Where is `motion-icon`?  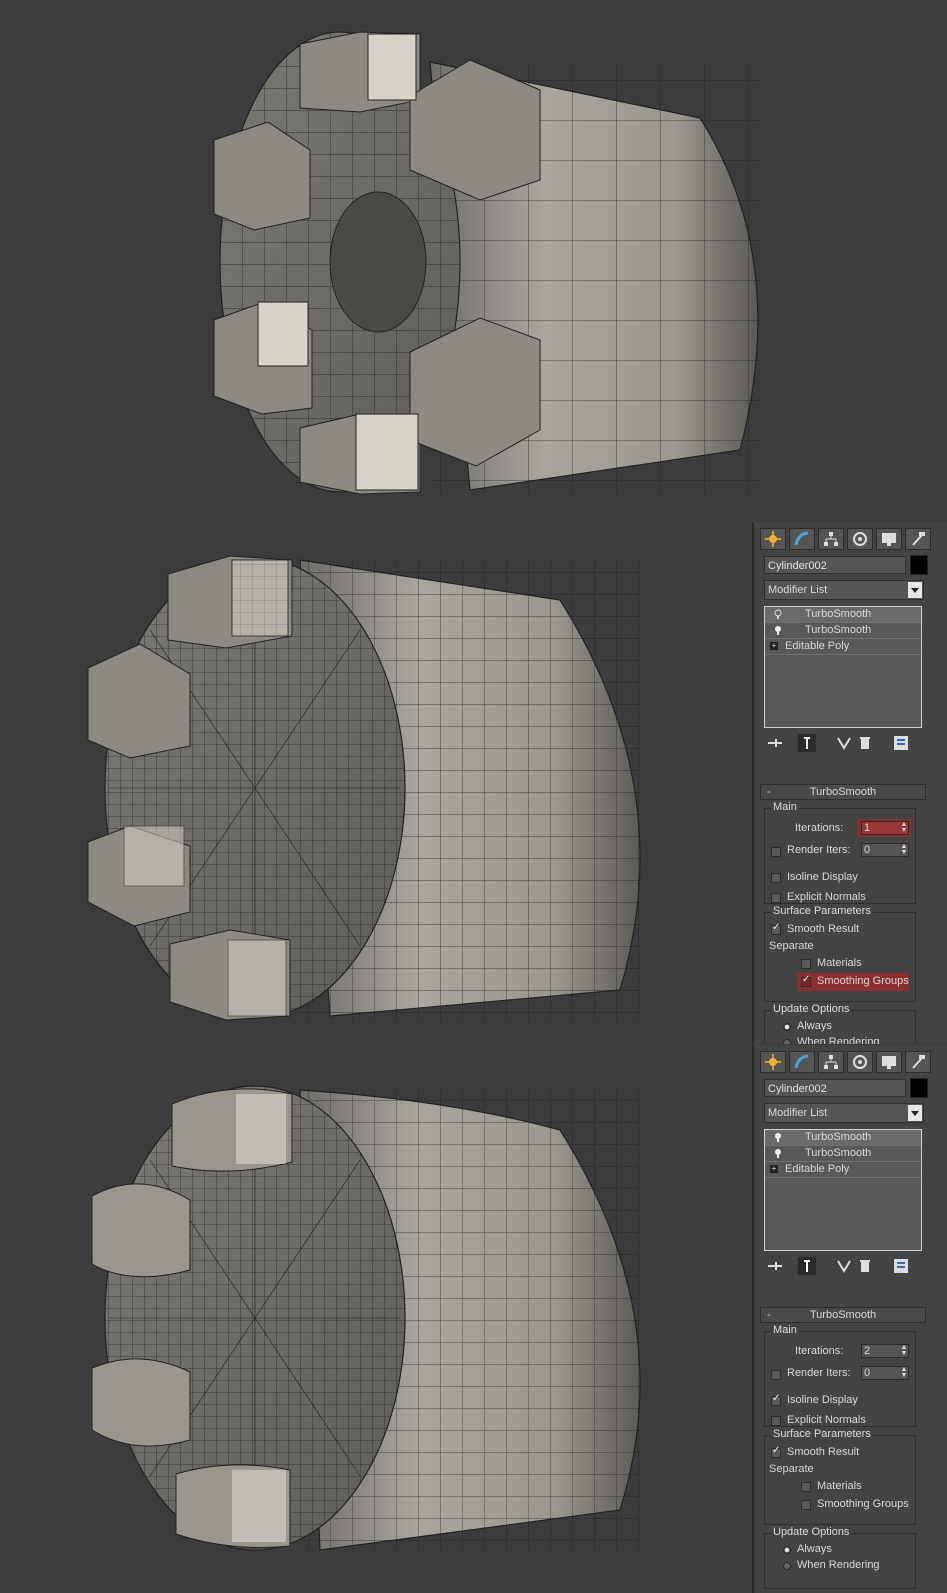
motion-icon is located at coordinates (860, 1062).